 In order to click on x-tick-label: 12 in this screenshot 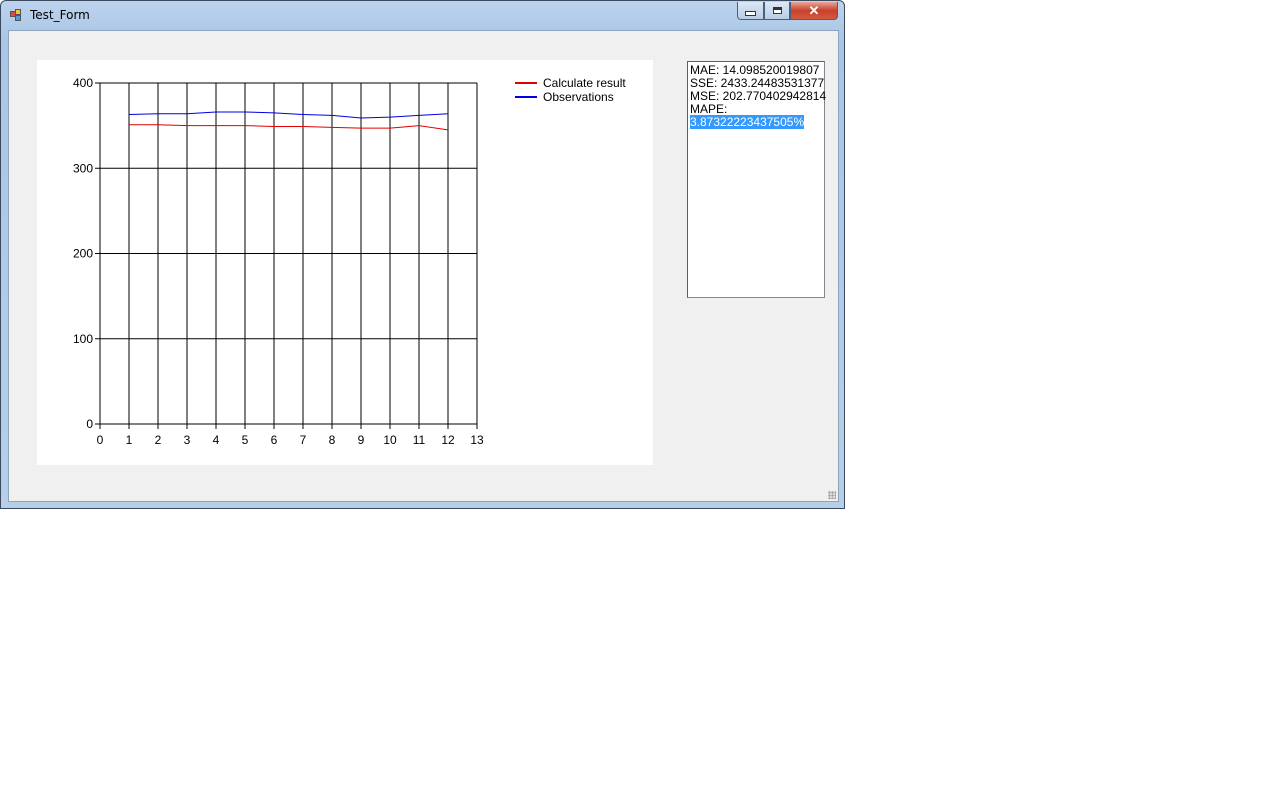, I will do `click(448, 440)`.